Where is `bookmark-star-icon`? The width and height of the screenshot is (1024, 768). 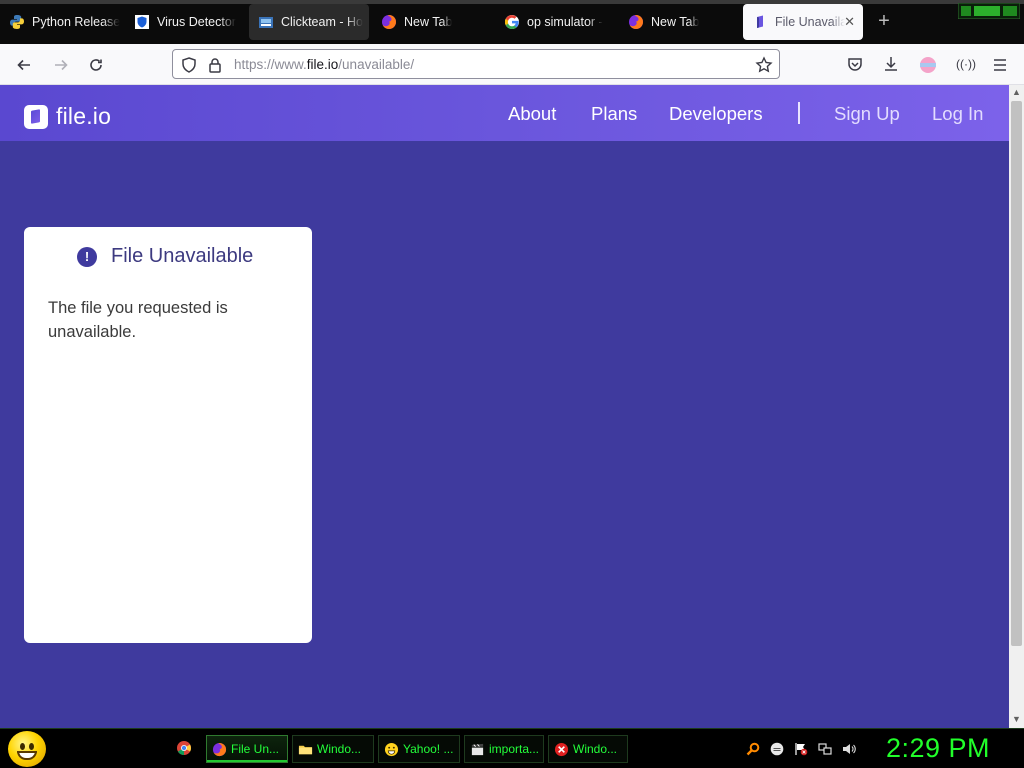 bookmark-star-icon is located at coordinates (764, 65).